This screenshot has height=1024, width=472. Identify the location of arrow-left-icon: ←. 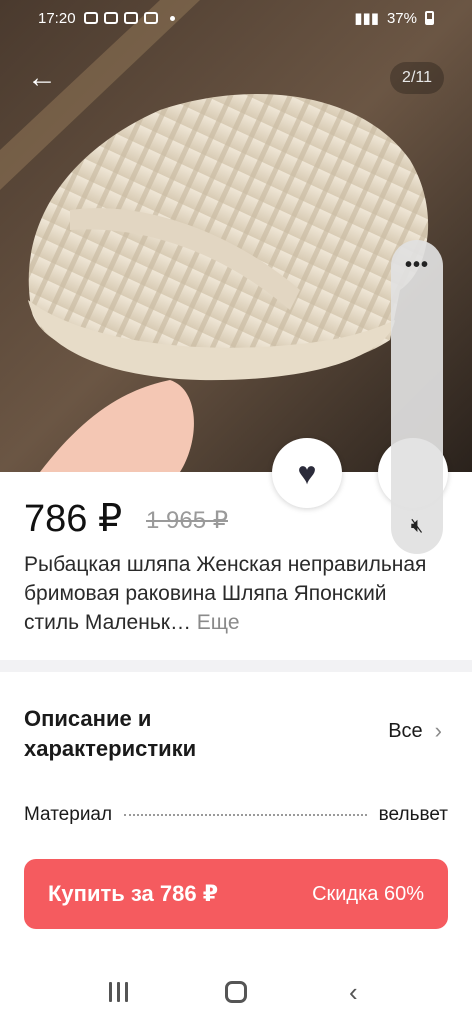
(42, 77).